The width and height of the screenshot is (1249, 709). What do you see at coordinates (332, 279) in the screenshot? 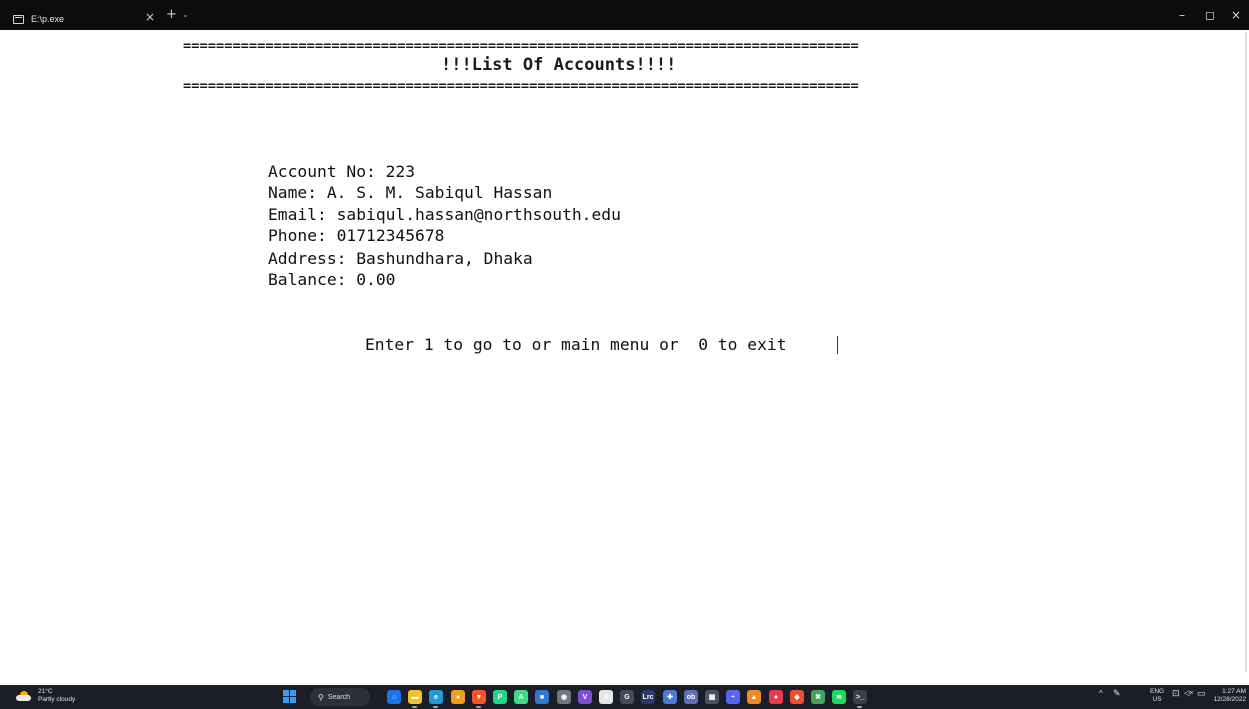
I see `account-balance: Balance: 0.00` at bounding box center [332, 279].